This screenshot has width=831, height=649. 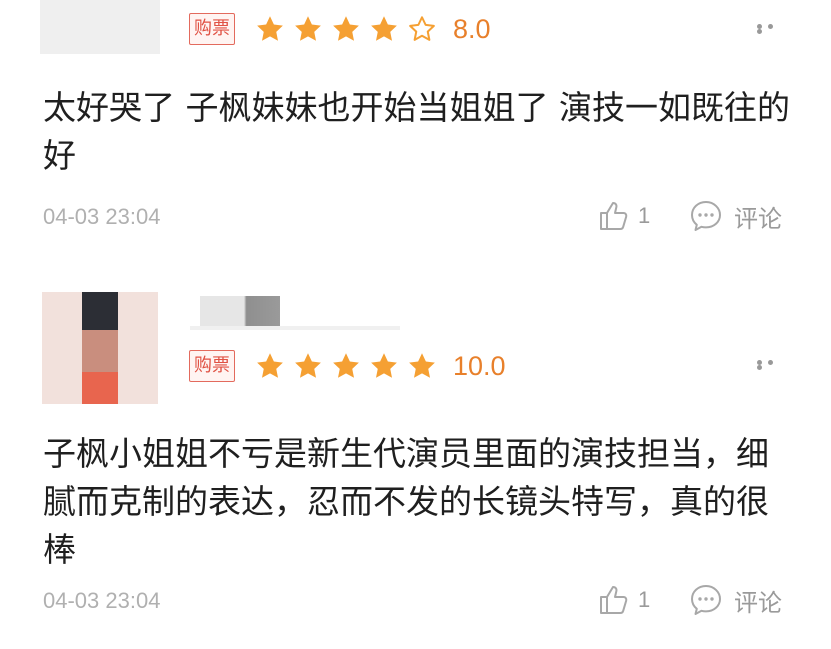 I want to click on review-header: 购票 8.0, so click(x=340, y=29).